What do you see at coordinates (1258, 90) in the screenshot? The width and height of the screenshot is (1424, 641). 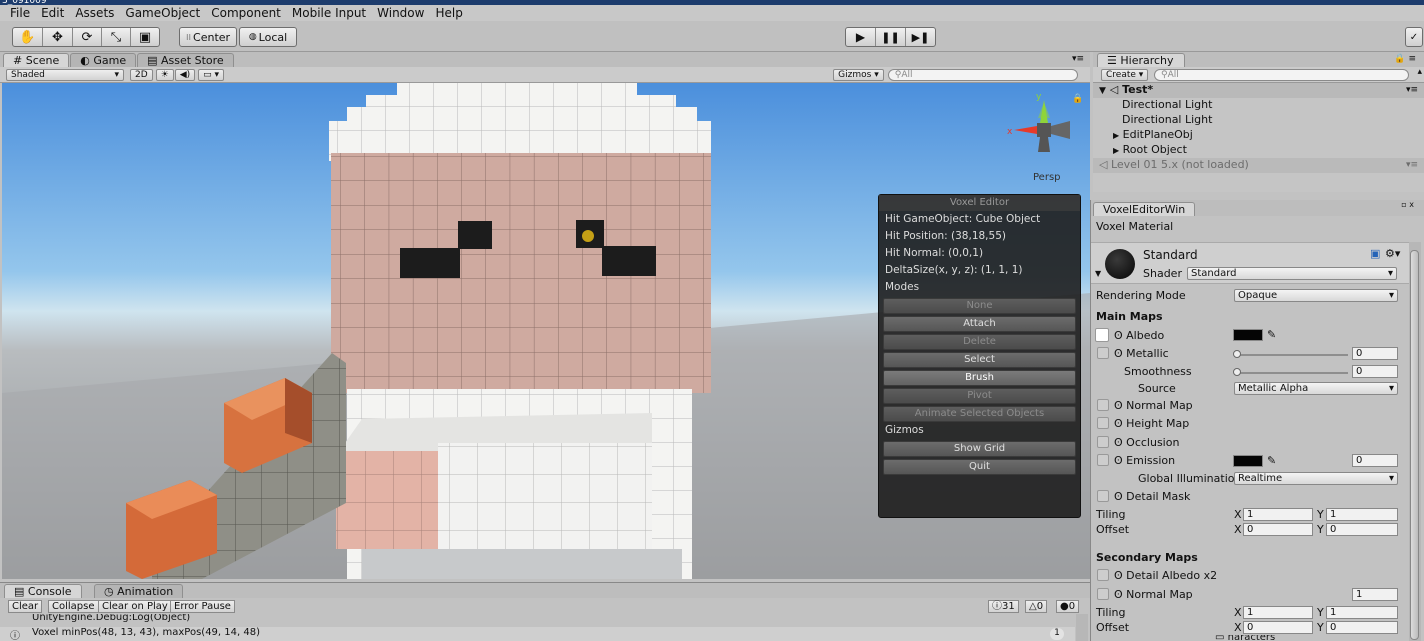 I see `scene-root-row: ▼ ◁ Test* ▾≡` at bounding box center [1258, 90].